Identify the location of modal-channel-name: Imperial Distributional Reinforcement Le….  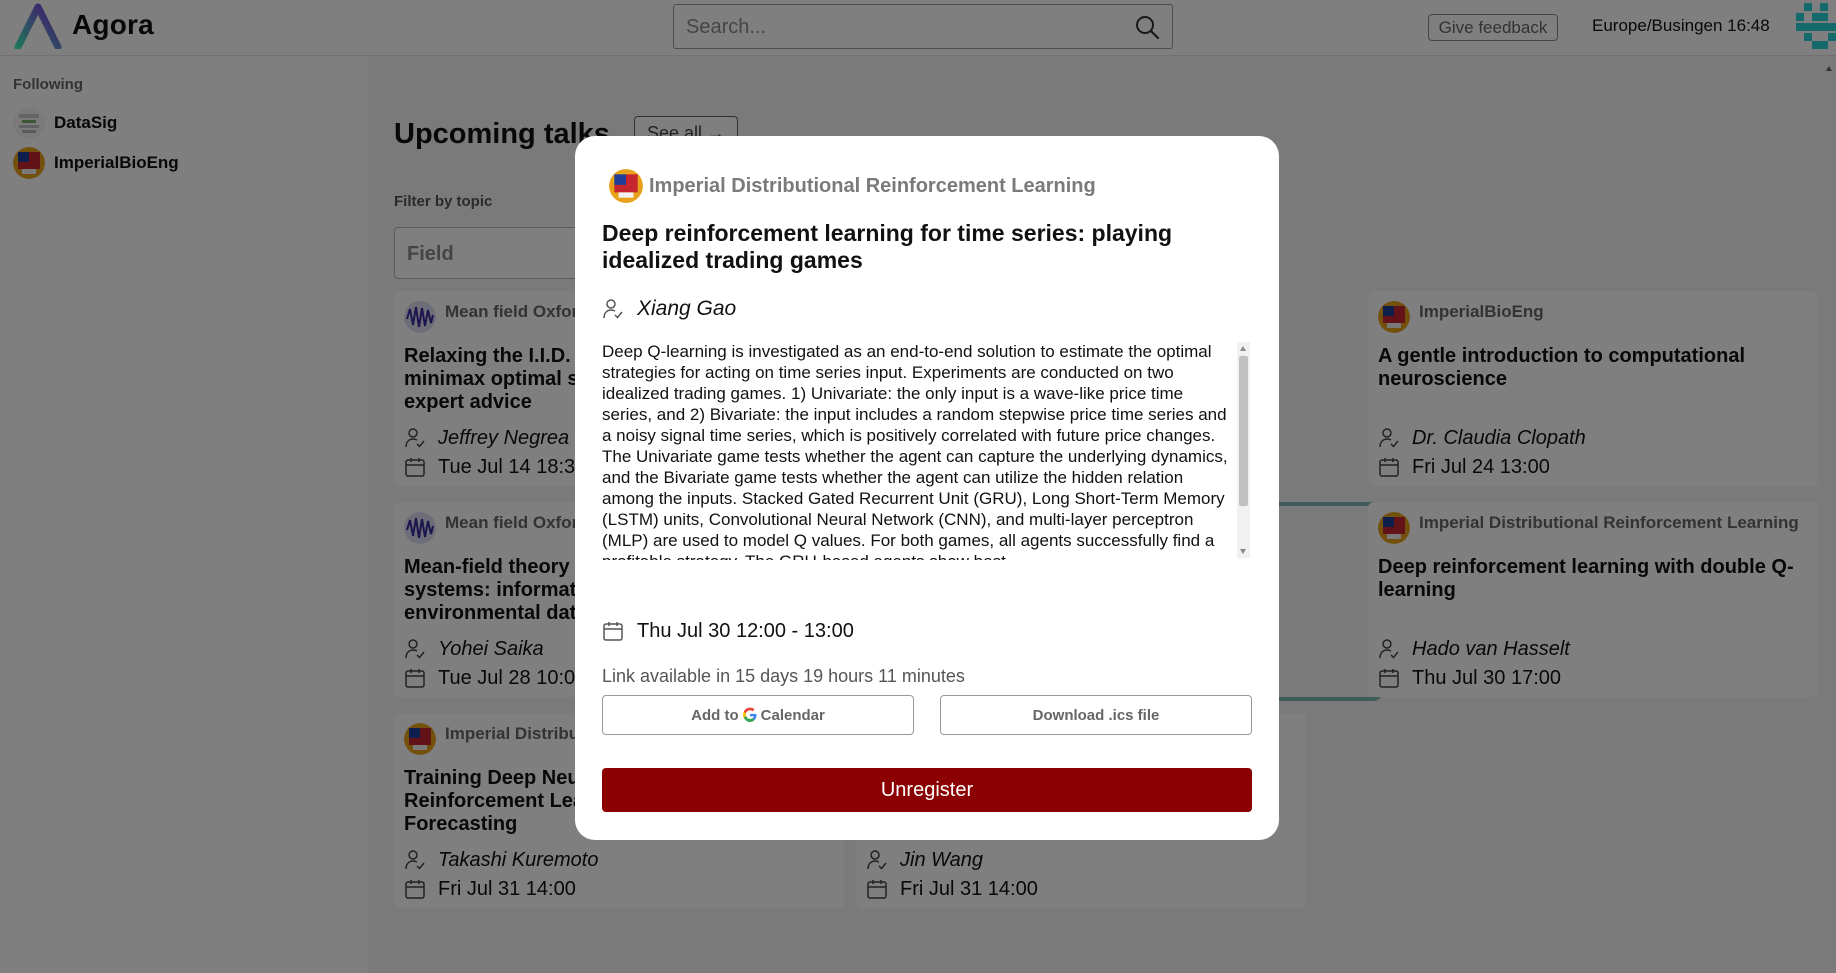
(872, 186).